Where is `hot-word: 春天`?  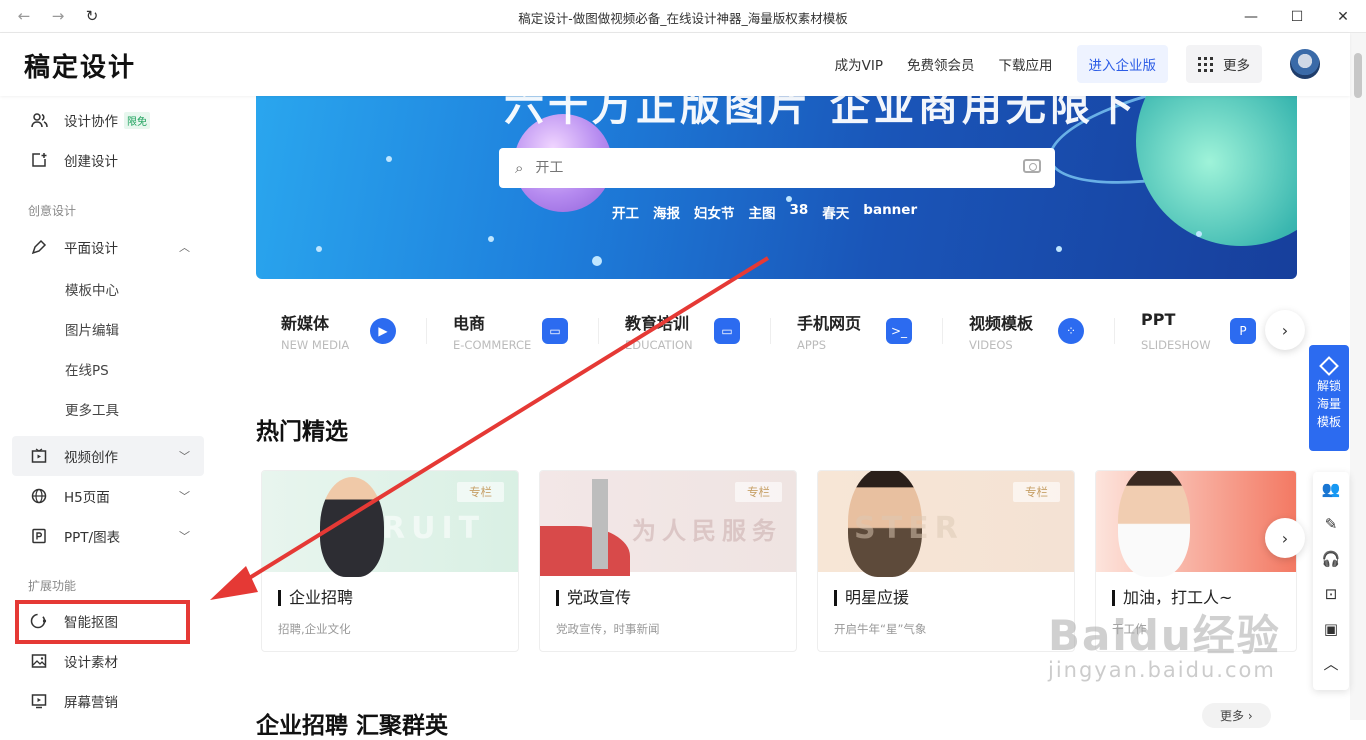
hot-word: 春天 is located at coordinates (835, 212).